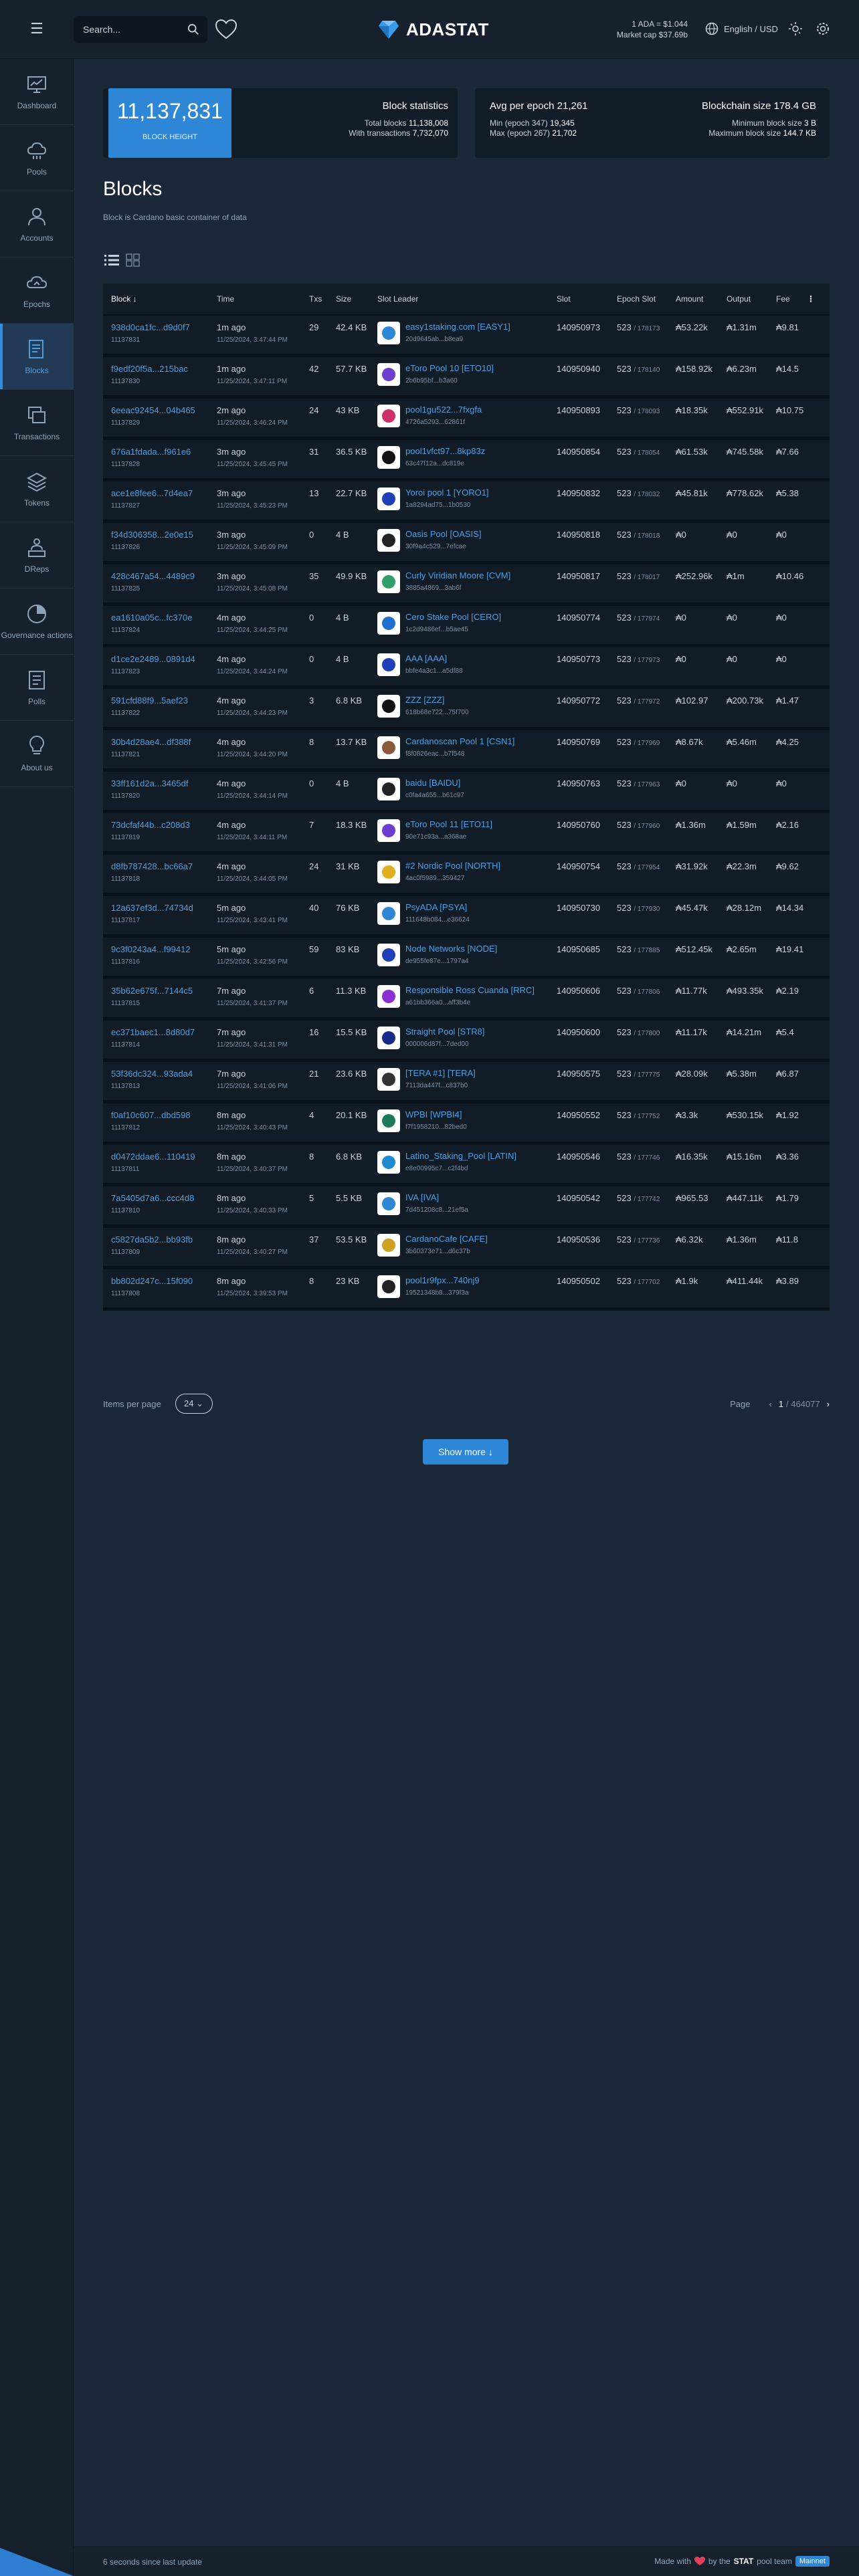 This screenshot has width=859, height=2576. I want to click on header-time: Time, so click(255, 299).